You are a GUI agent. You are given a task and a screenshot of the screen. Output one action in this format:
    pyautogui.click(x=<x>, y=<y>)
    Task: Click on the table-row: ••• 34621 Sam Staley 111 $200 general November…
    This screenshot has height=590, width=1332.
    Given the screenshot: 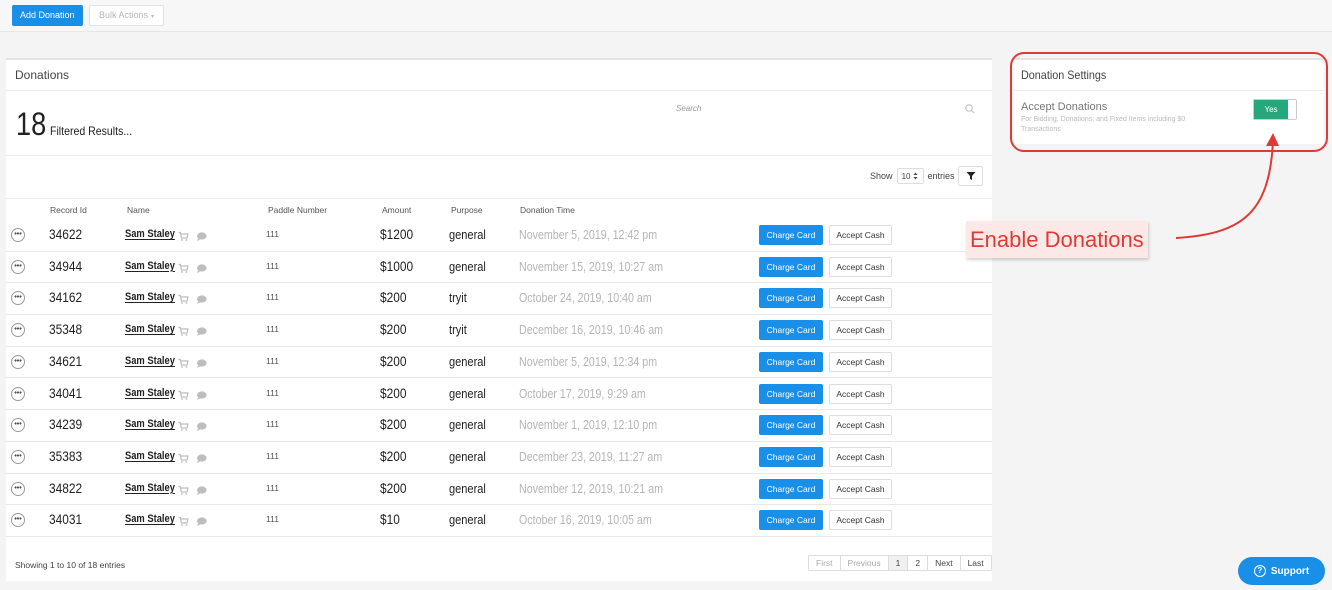 What is the action you would take?
    pyautogui.click(x=499, y=363)
    